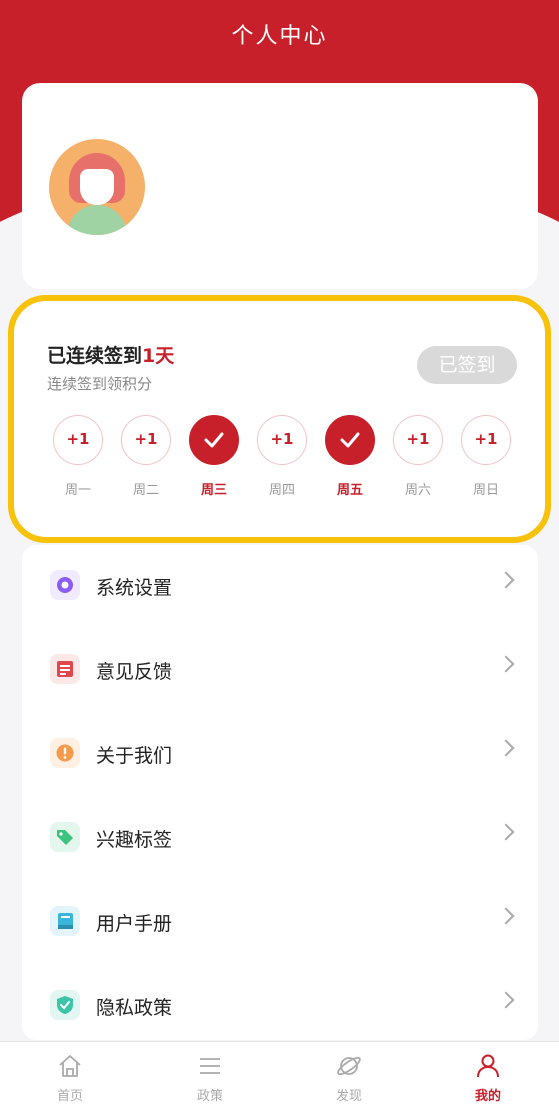 This screenshot has width=559, height=1113. What do you see at coordinates (280, 1007) in the screenshot?
I see `menu-item-privacy-policy: 隐私政策` at bounding box center [280, 1007].